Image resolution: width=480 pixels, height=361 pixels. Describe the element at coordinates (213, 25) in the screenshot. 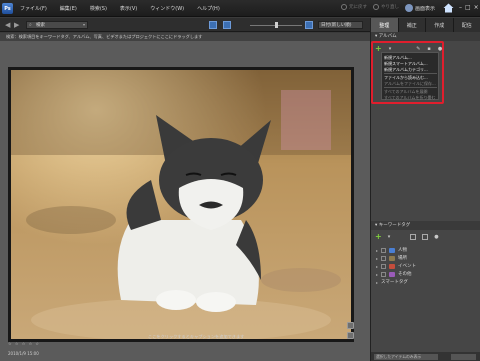

I see `grid-view-icon` at that location.